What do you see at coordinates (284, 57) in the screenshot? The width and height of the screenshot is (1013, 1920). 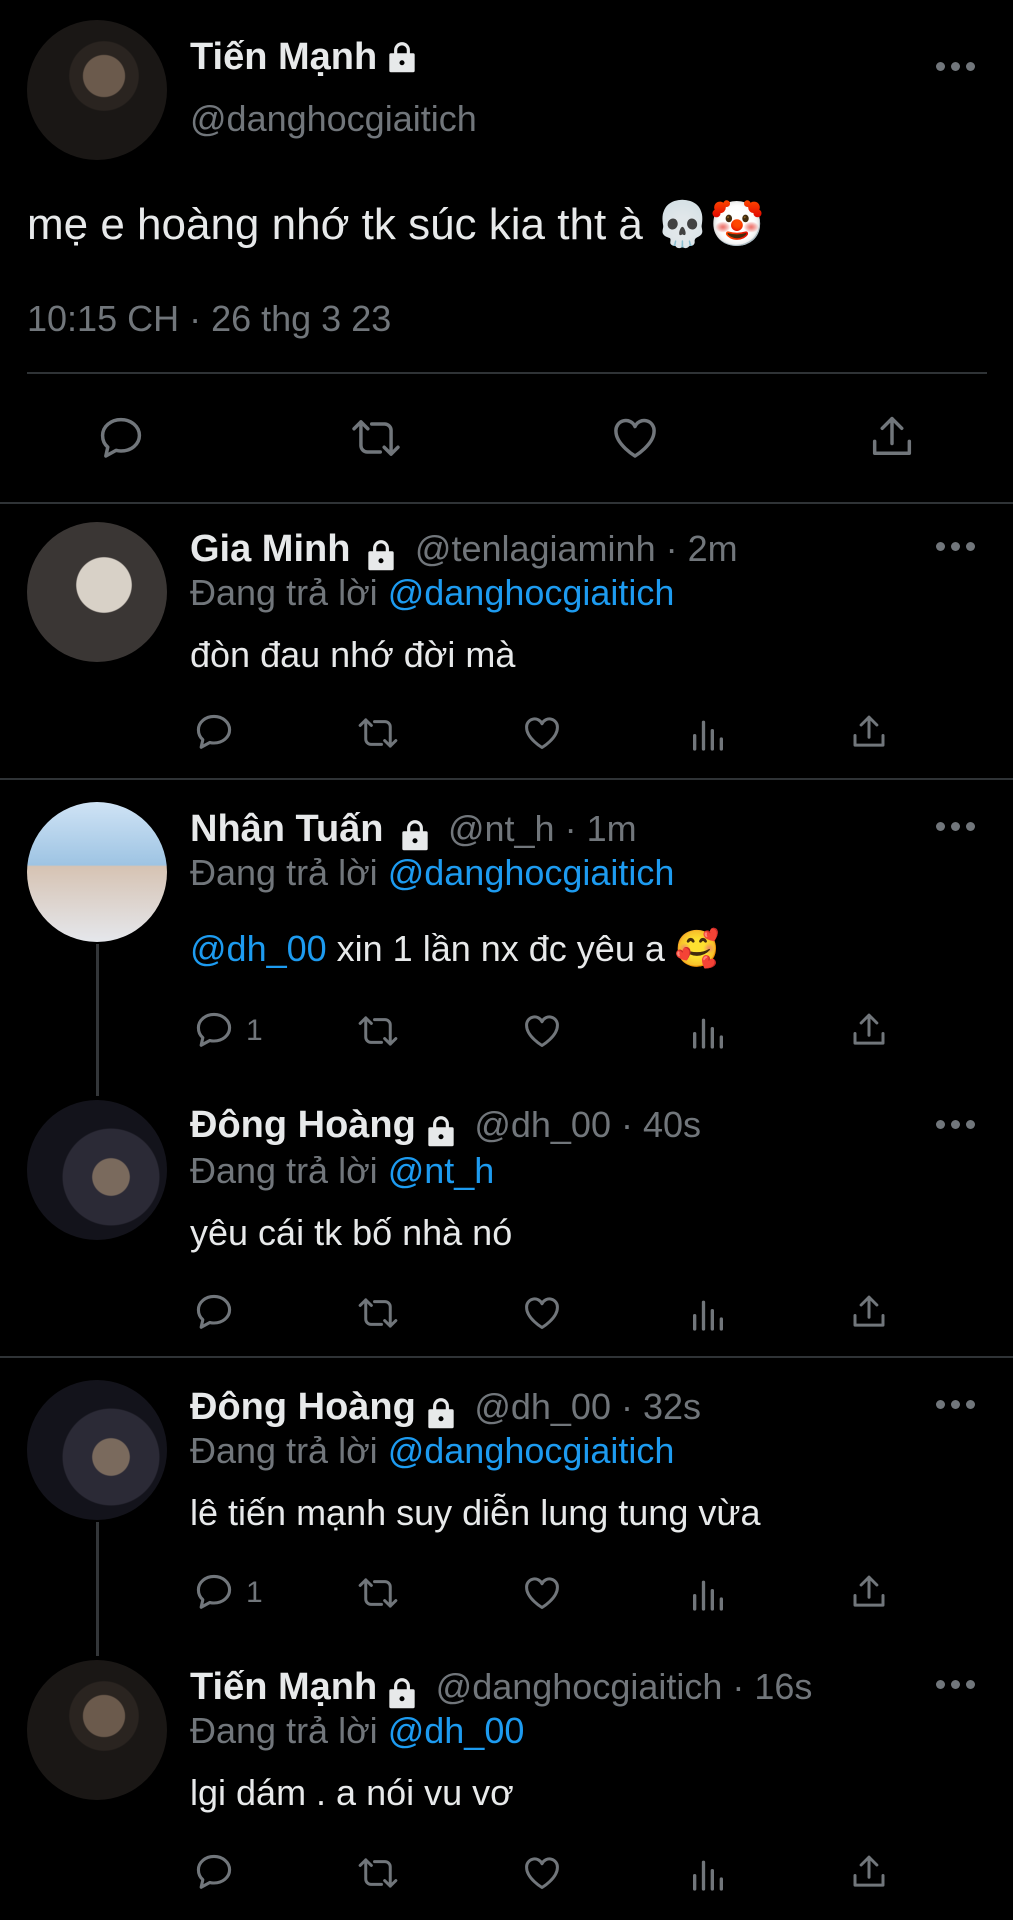 I see `author-name-text: Tiến Mạnh` at bounding box center [284, 57].